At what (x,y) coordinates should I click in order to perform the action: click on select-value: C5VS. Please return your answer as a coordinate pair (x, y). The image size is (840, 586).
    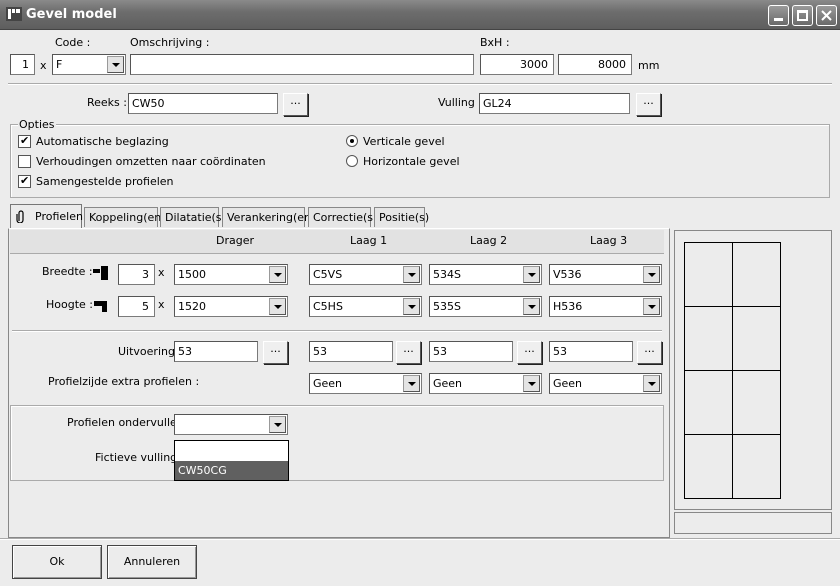
    Looking at the image, I should click on (328, 274).